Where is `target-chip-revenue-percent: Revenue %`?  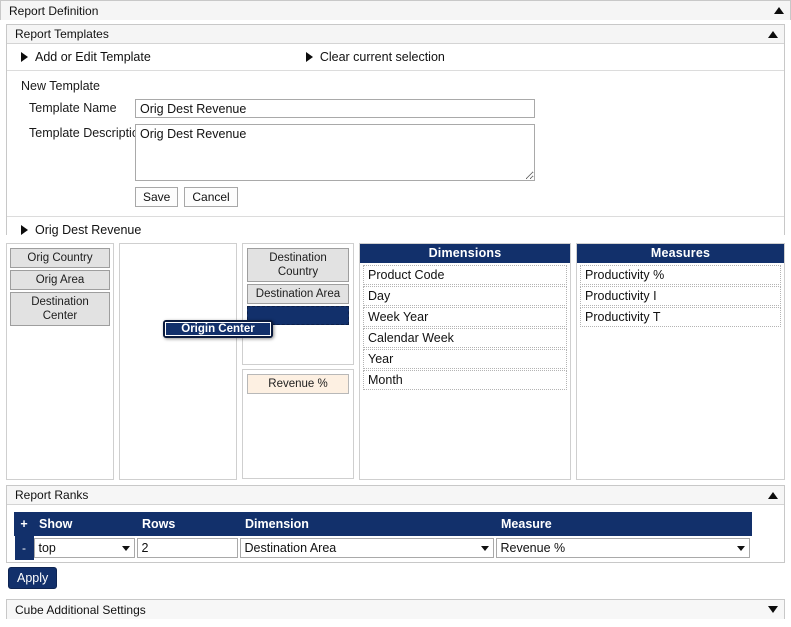 target-chip-revenue-percent: Revenue % is located at coordinates (298, 384).